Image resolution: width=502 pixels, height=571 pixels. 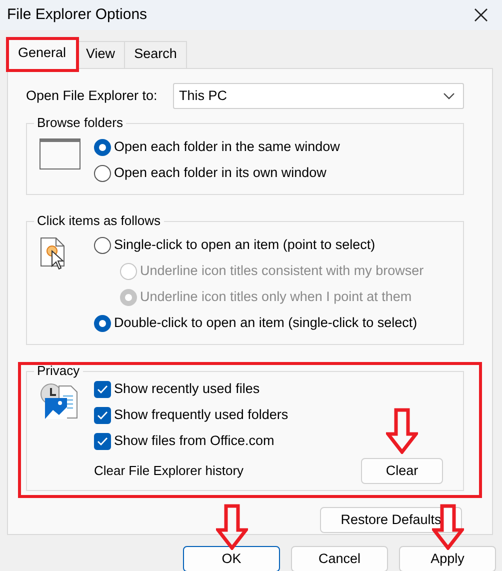 I want to click on recent-files-icon, so click(x=59, y=401).